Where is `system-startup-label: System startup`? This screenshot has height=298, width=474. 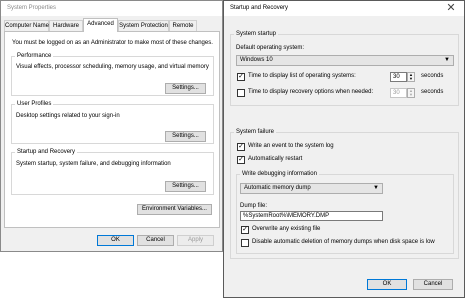
system-startup-label: System startup is located at coordinates (256, 34).